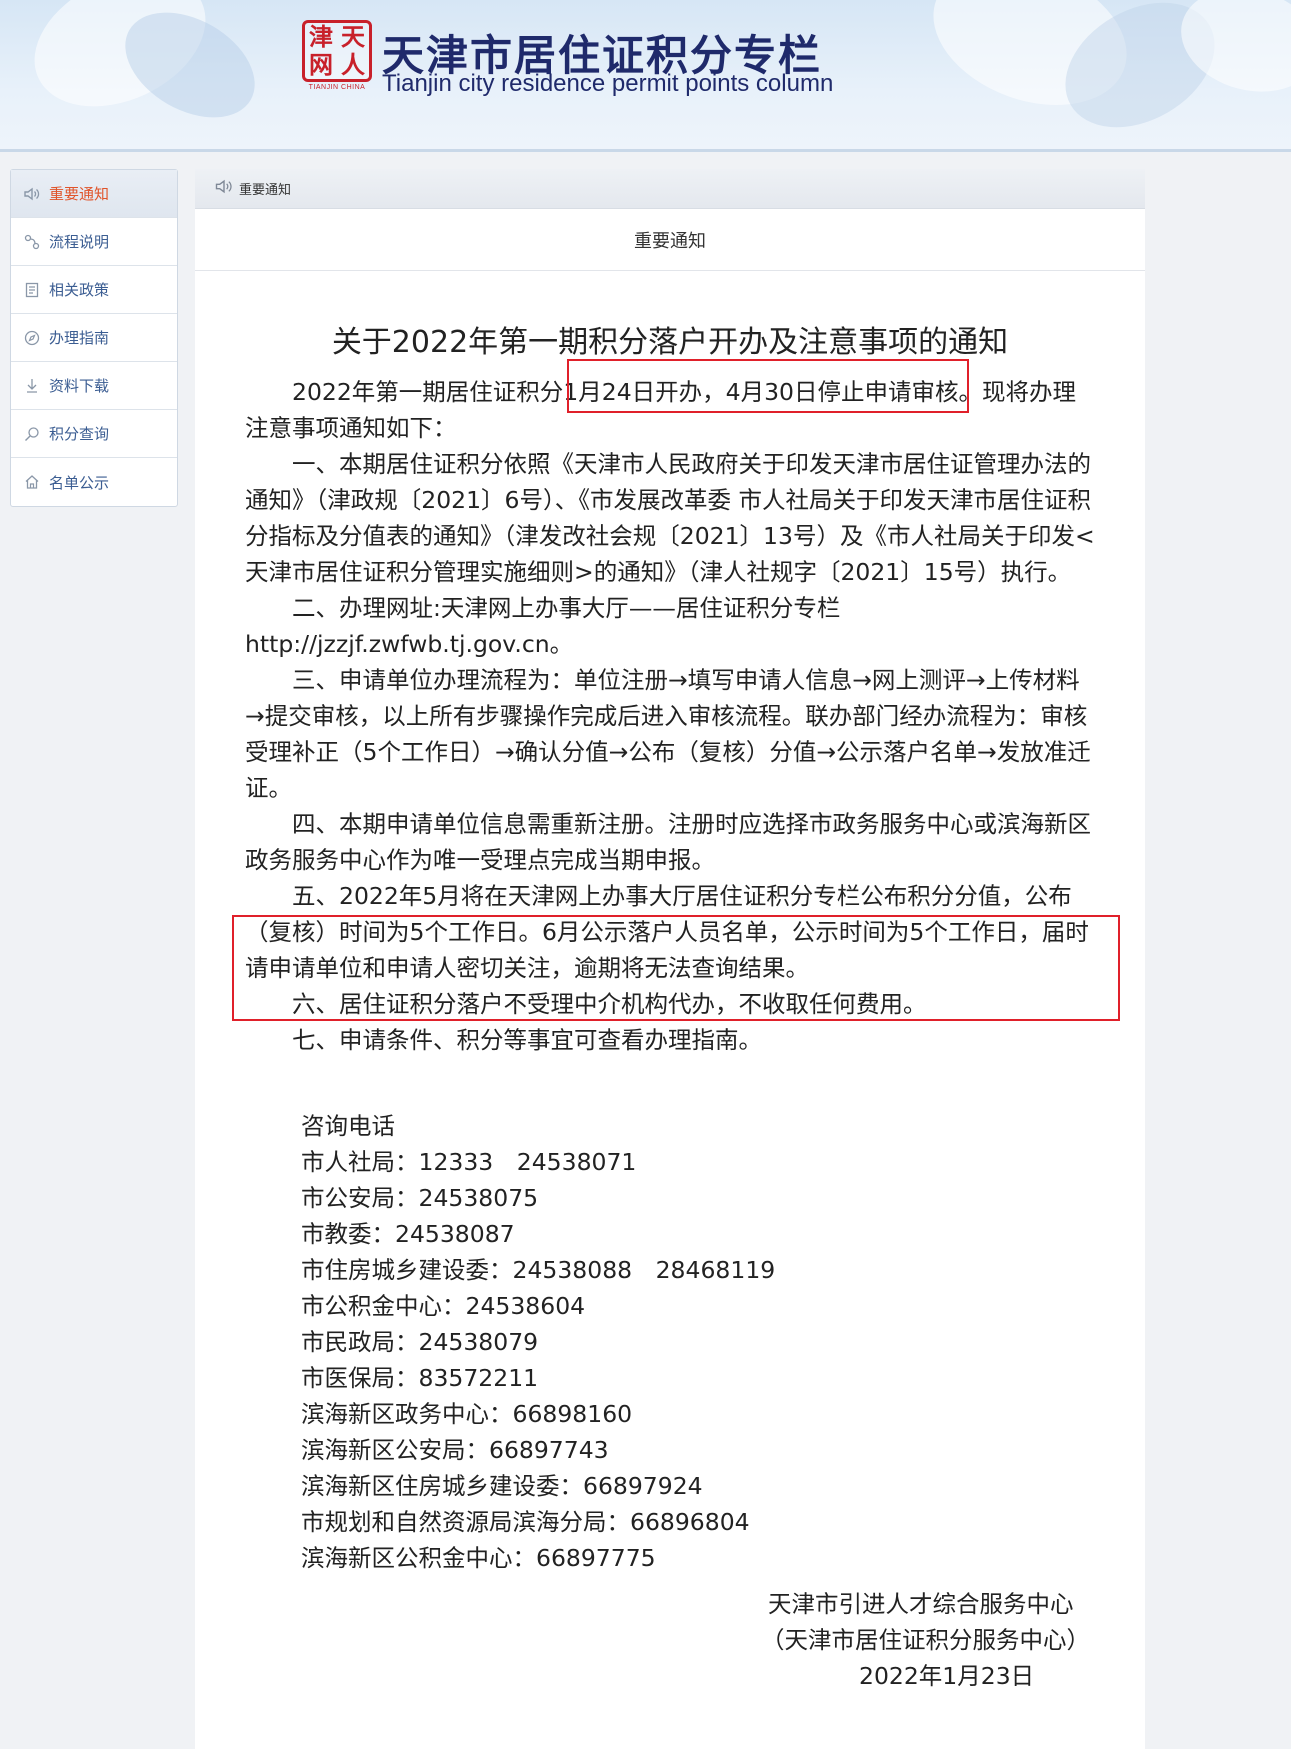 Image resolution: width=1291 pixels, height=1749 pixels. Describe the element at coordinates (32, 482) in the screenshot. I see `home-icon` at that location.